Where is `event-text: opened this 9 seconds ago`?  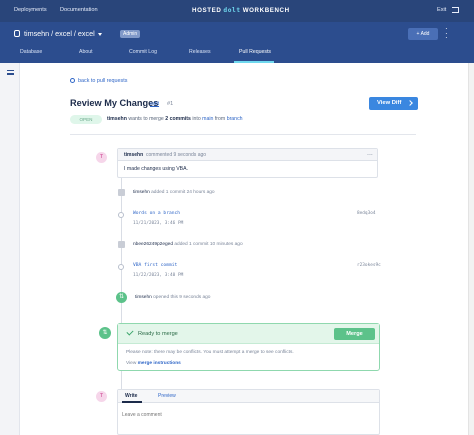 event-text: opened this 9 seconds ago is located at coordinates (181, 297).